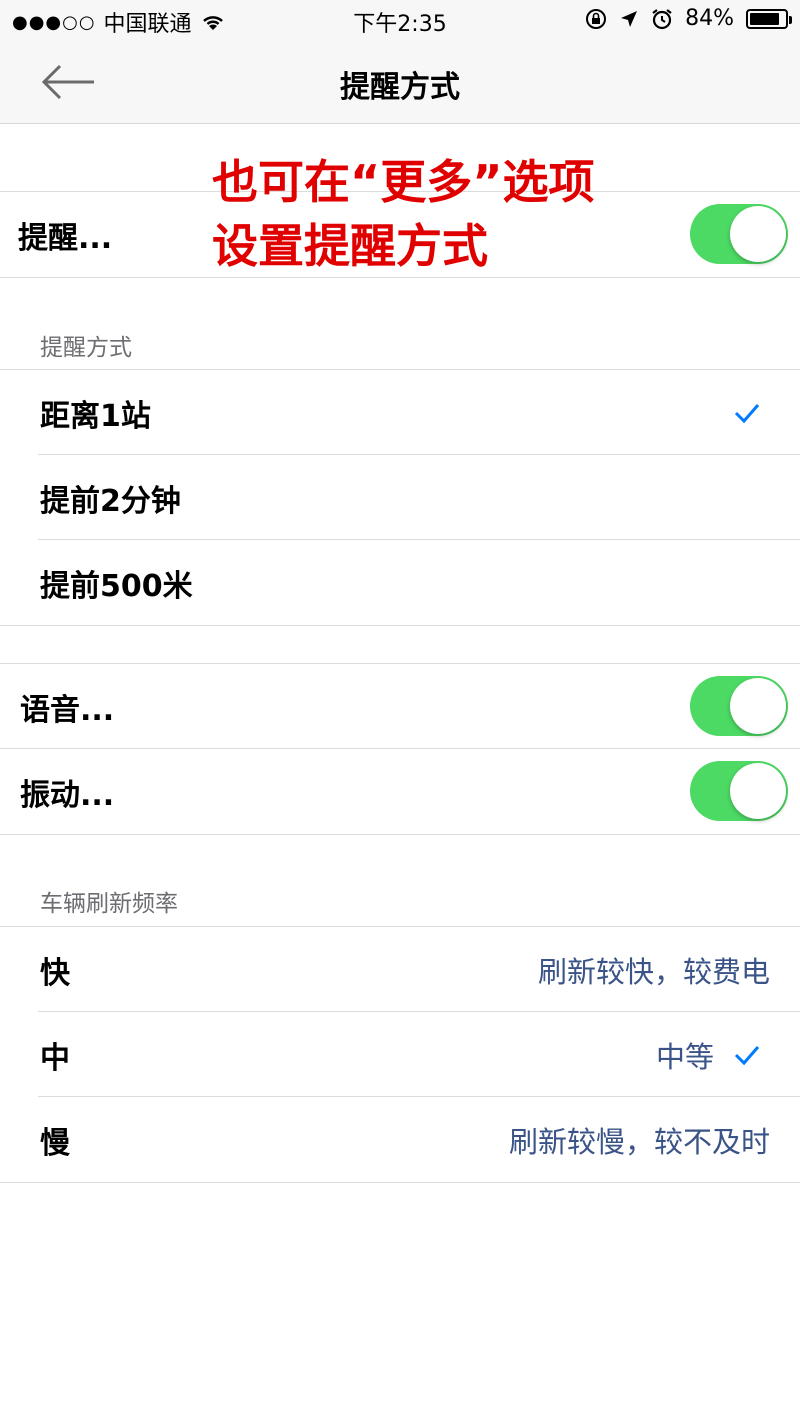 The image size is (800, 1422). What do you see at coordinates (55, 1143) in the screenshot?
I see `refresh-option-label: 慢` at bounding box center [55, 1143].